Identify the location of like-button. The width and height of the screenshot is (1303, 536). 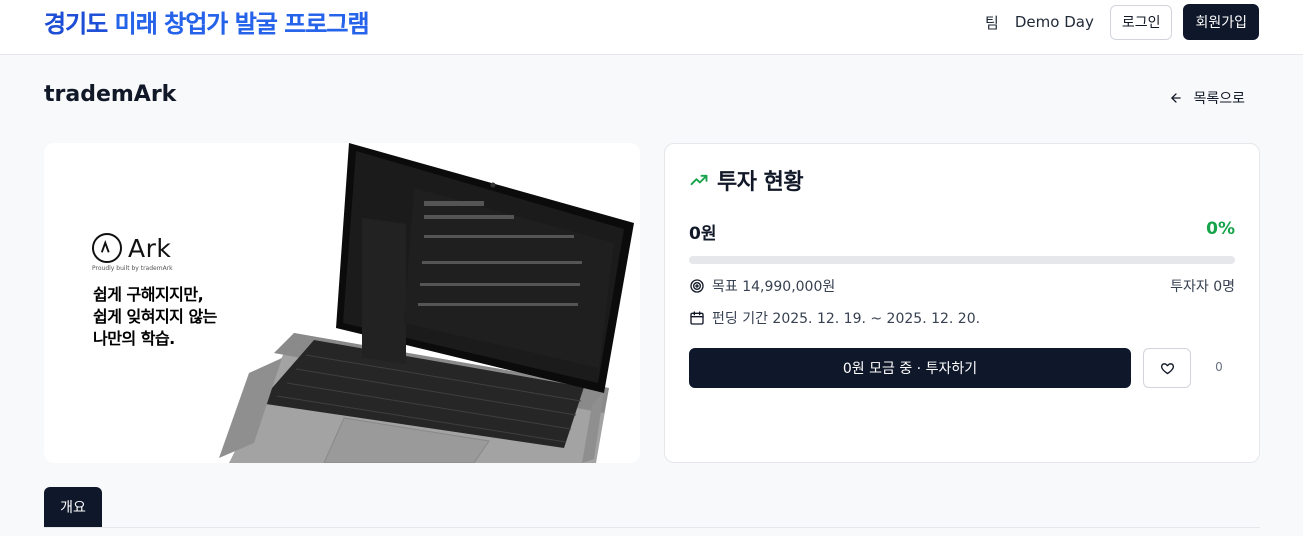
(1167, 368).